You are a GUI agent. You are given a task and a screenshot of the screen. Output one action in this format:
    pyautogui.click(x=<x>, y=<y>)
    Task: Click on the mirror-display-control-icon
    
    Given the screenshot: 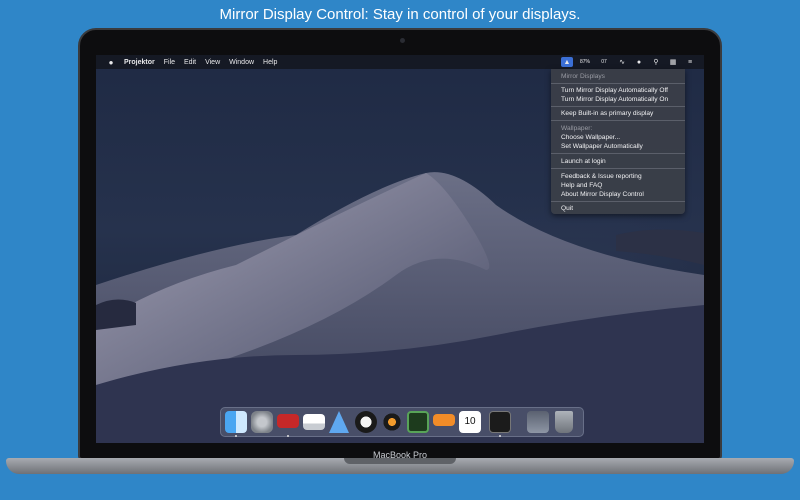 What is the action you would take?
    pyautogui.click(x=339, y=422)
    